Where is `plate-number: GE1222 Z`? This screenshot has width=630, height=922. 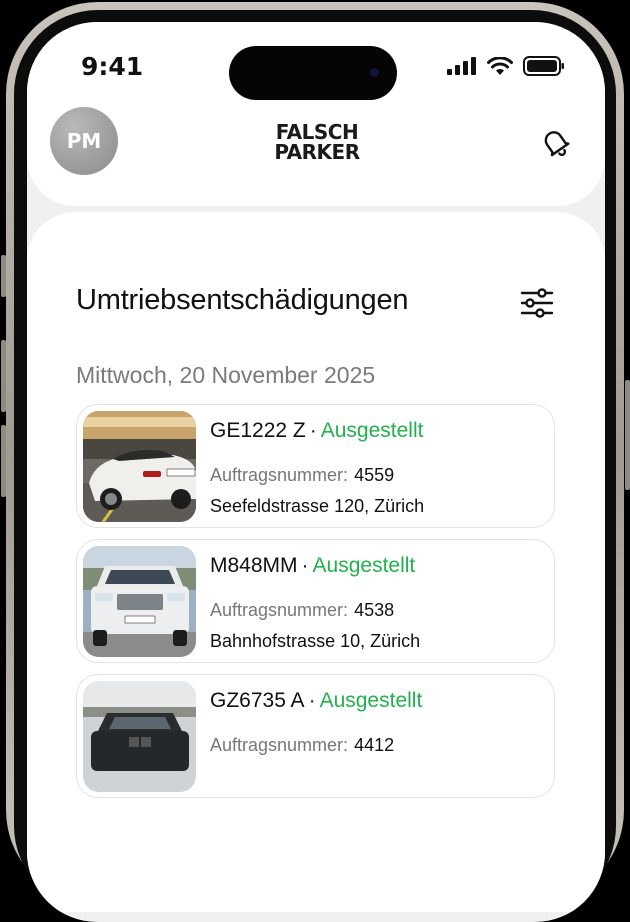
plate-number: GE1222 Z is located at coordinates (258, 430).